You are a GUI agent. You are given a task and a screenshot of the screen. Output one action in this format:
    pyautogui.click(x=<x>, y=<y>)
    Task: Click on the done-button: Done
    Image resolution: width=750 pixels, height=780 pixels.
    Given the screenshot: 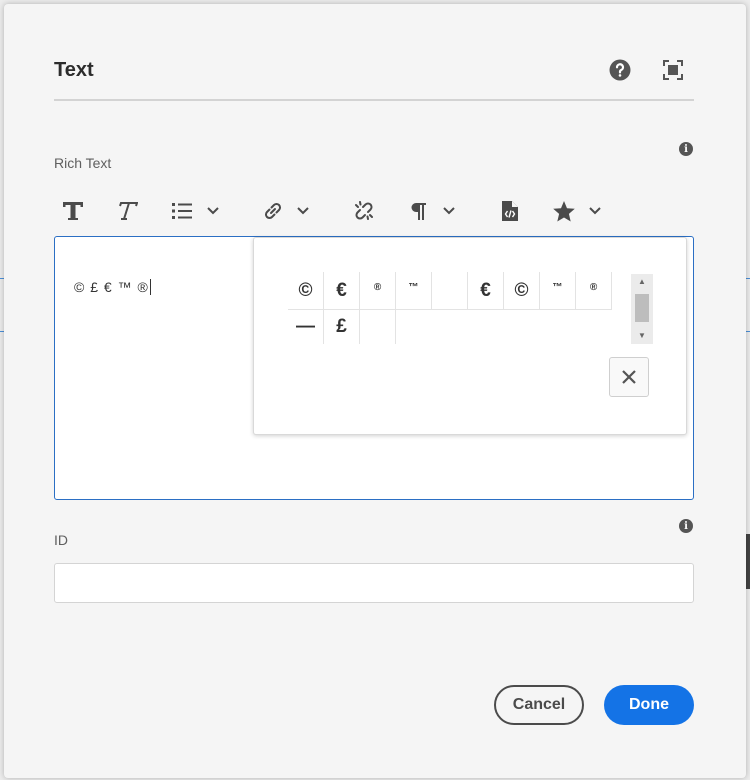 What is the action you would take?
    pyautogui.click(x=649, y=705)
    